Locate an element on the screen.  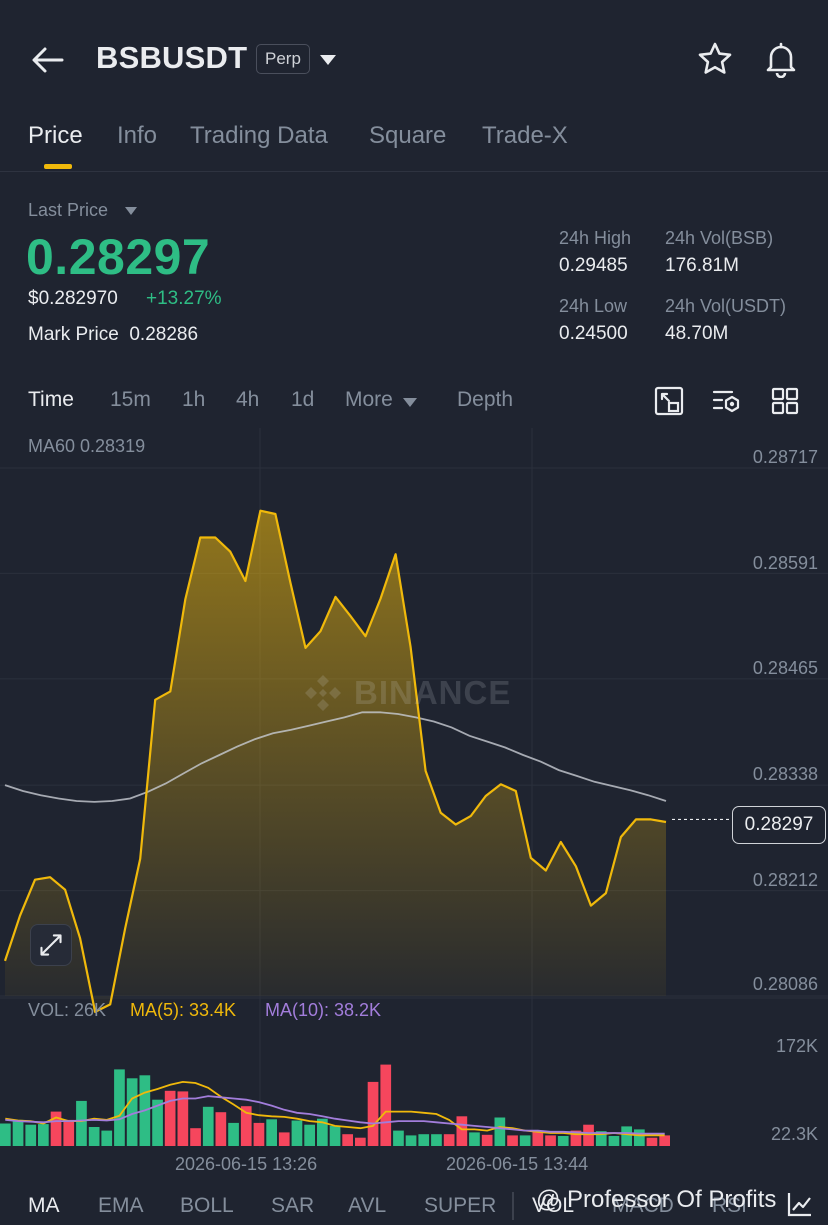
expand-arrows-icon is located at coordinates (51, 945).